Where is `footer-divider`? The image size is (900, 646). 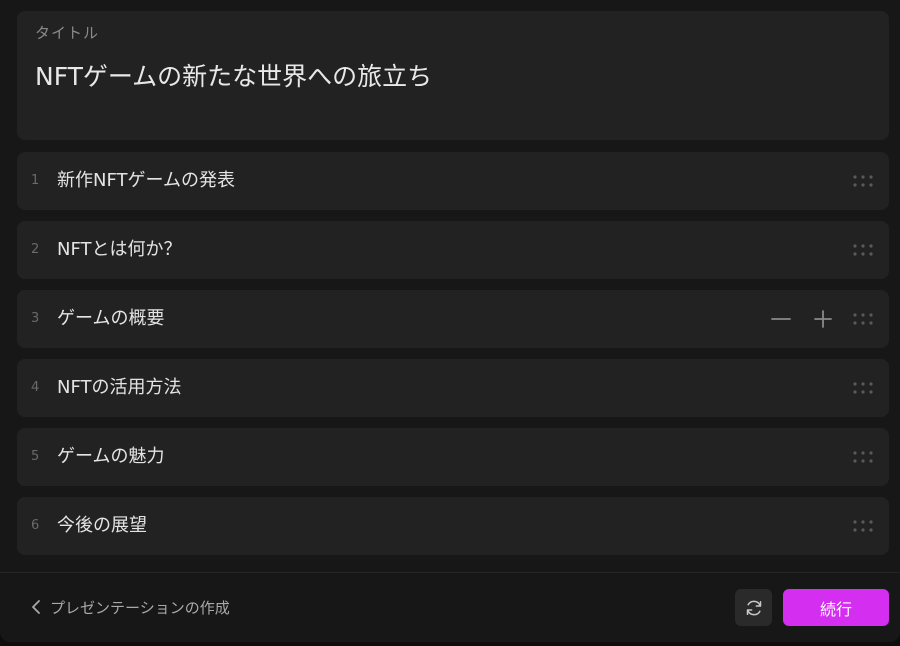
footer-divider is located at coordinates (450, 572).